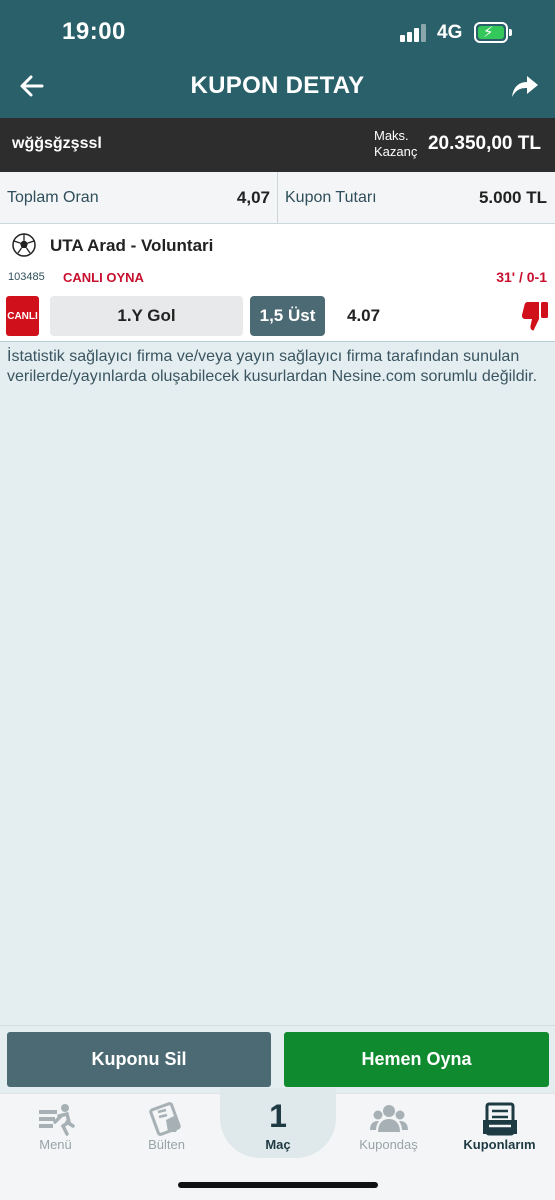  I want to click on page-title: KUPON DETAY, so click(277, 85).